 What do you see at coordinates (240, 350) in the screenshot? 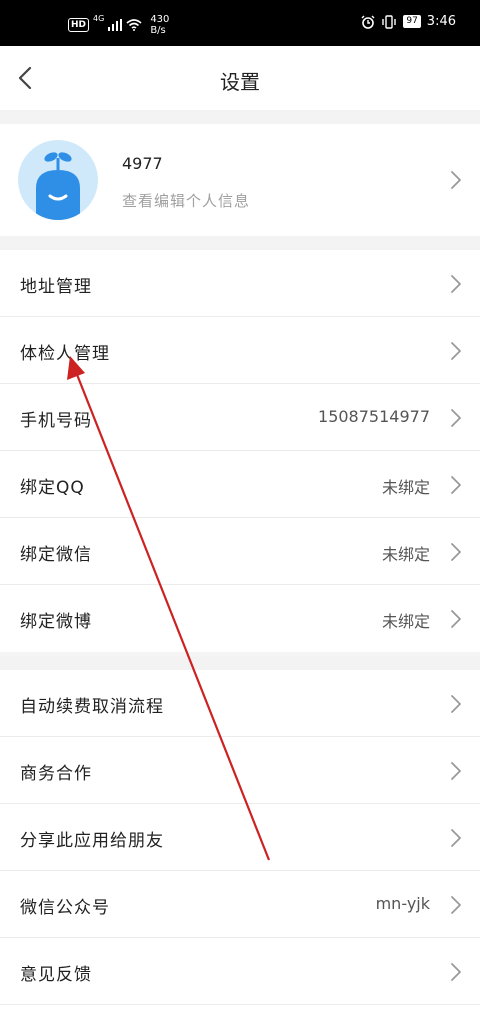
I see `settings-item-examinee: 体检人管理` at bounding box center [240, 350].